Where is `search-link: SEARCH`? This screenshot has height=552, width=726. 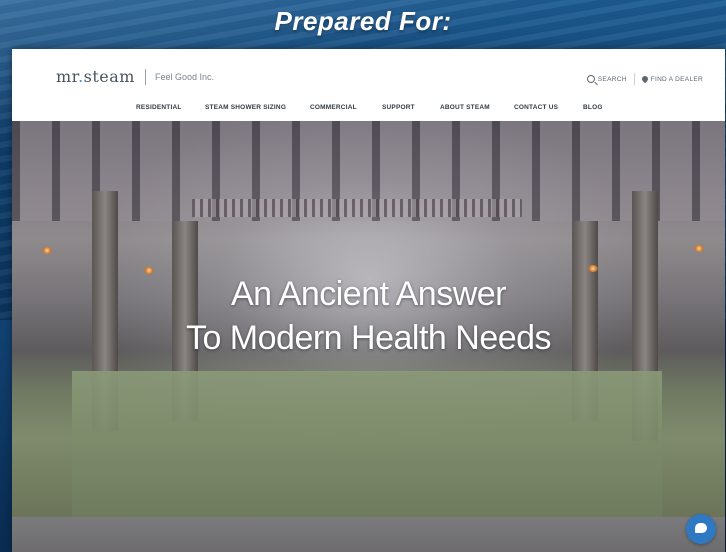
search-link: SEARCH is located at coordinates (606, 79).